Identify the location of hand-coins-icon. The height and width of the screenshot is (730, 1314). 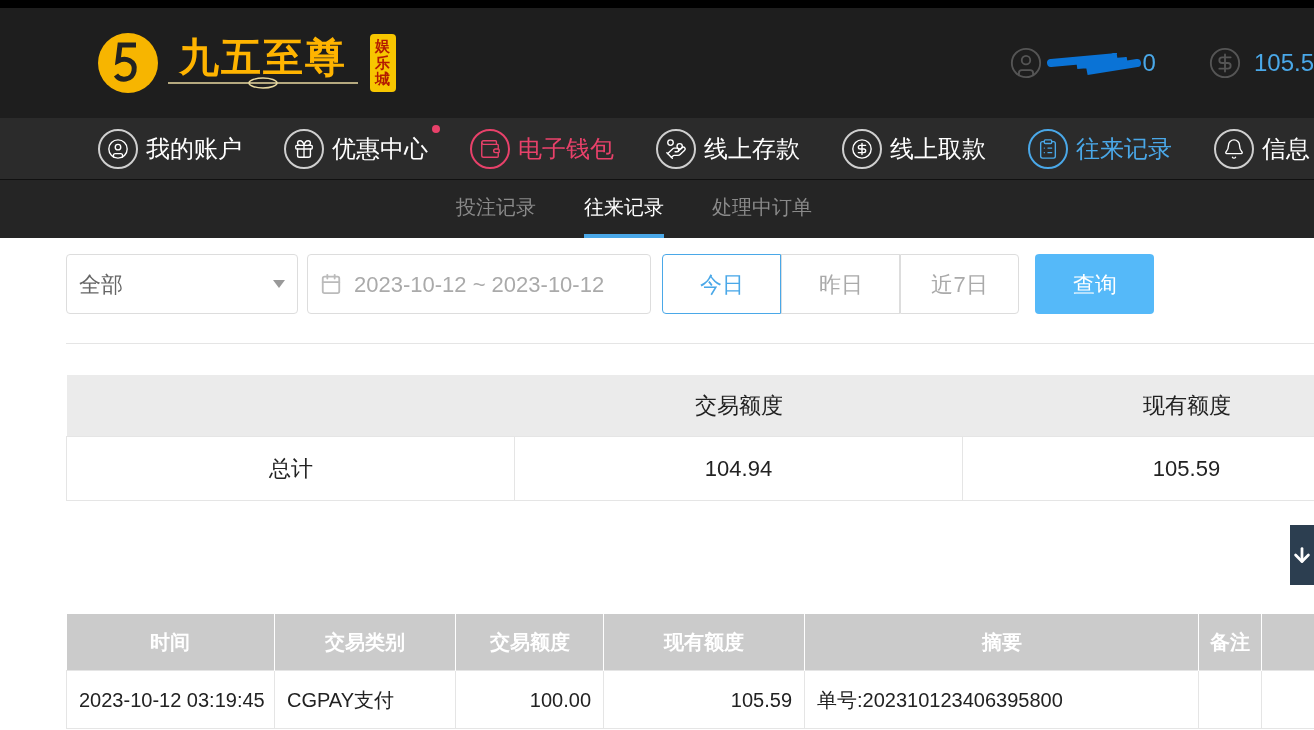
(676, 148).